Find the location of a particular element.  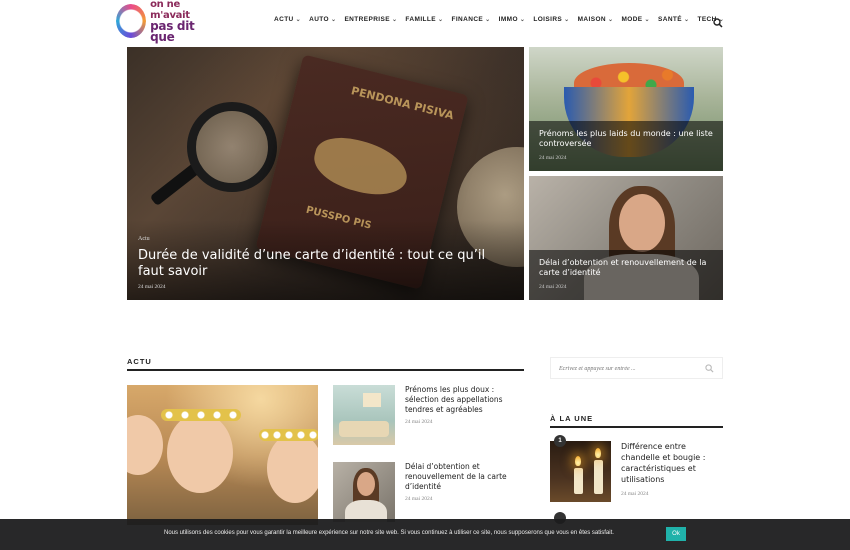

nav-label: ENTREPRISE is located at coordinates (367, 19).